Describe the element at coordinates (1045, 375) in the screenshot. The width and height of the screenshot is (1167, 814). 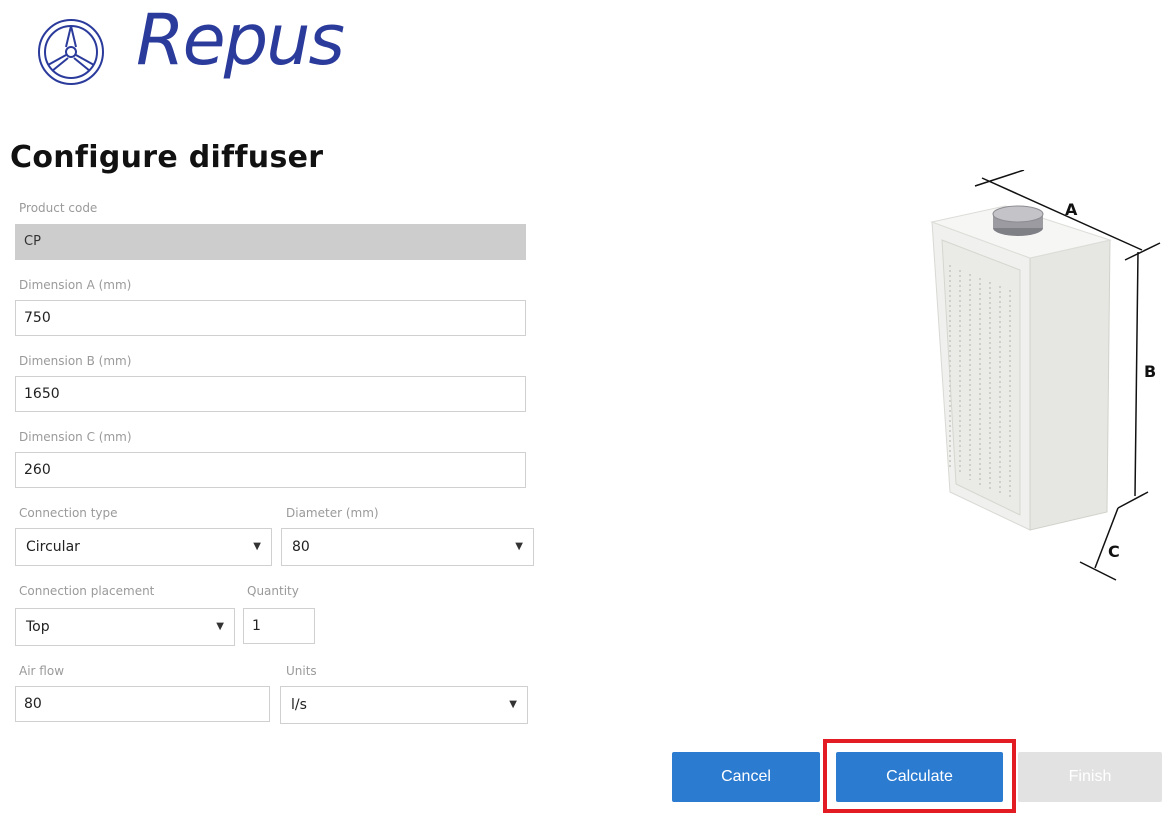
I see `diffuser-illustration` at that location.